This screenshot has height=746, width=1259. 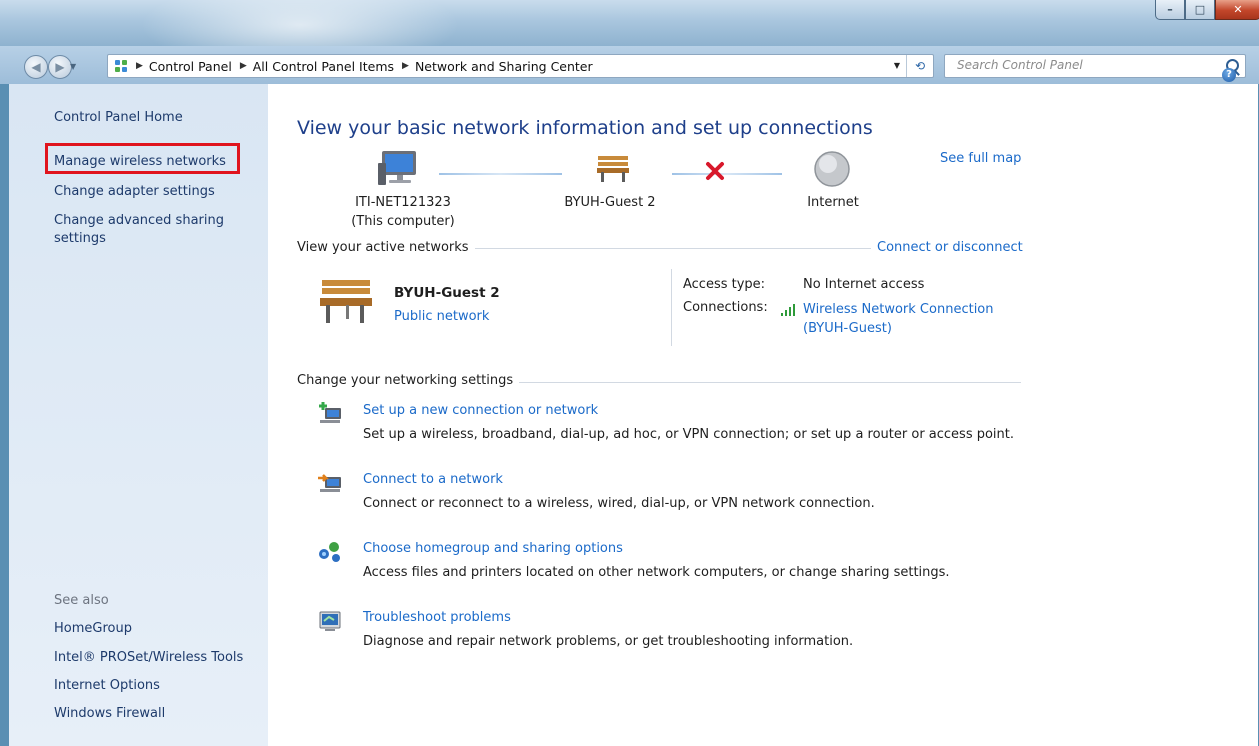 I want to click on bench-network-icon, so click(x=613, y=170).